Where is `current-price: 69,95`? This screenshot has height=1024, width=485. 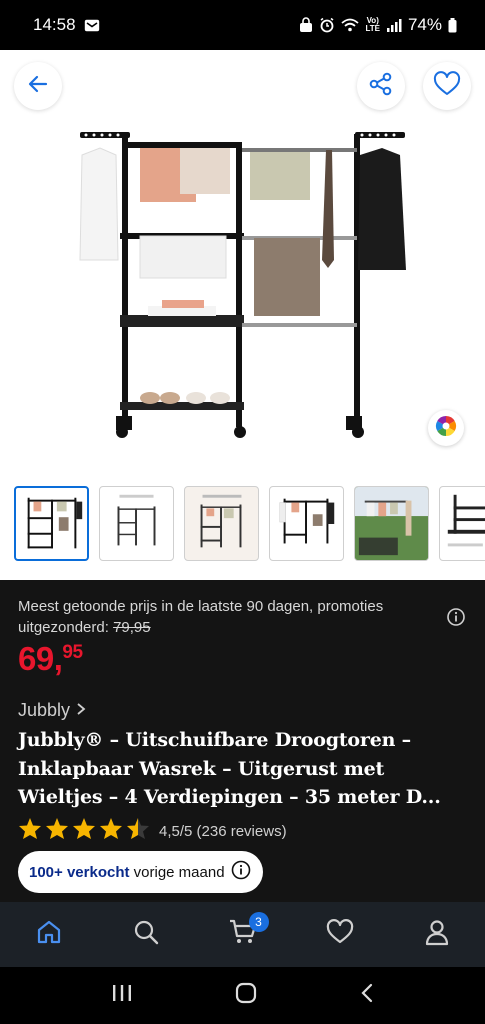 current-price: 69,95 is located at coordinates (50, 658).